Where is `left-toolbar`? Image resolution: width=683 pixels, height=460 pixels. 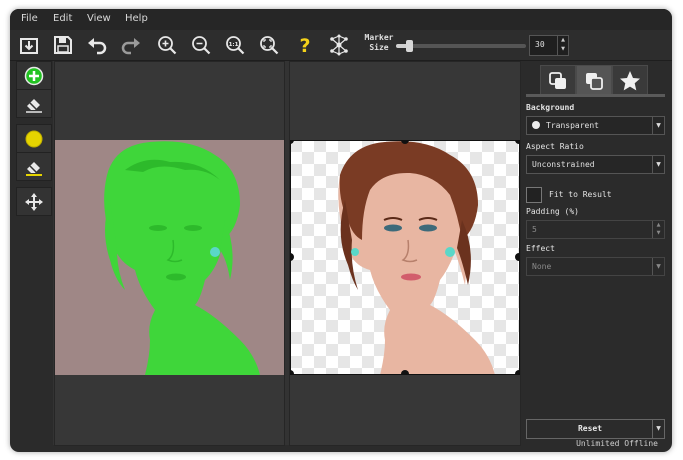 left-toolbar is located at coordinates (33, 250).